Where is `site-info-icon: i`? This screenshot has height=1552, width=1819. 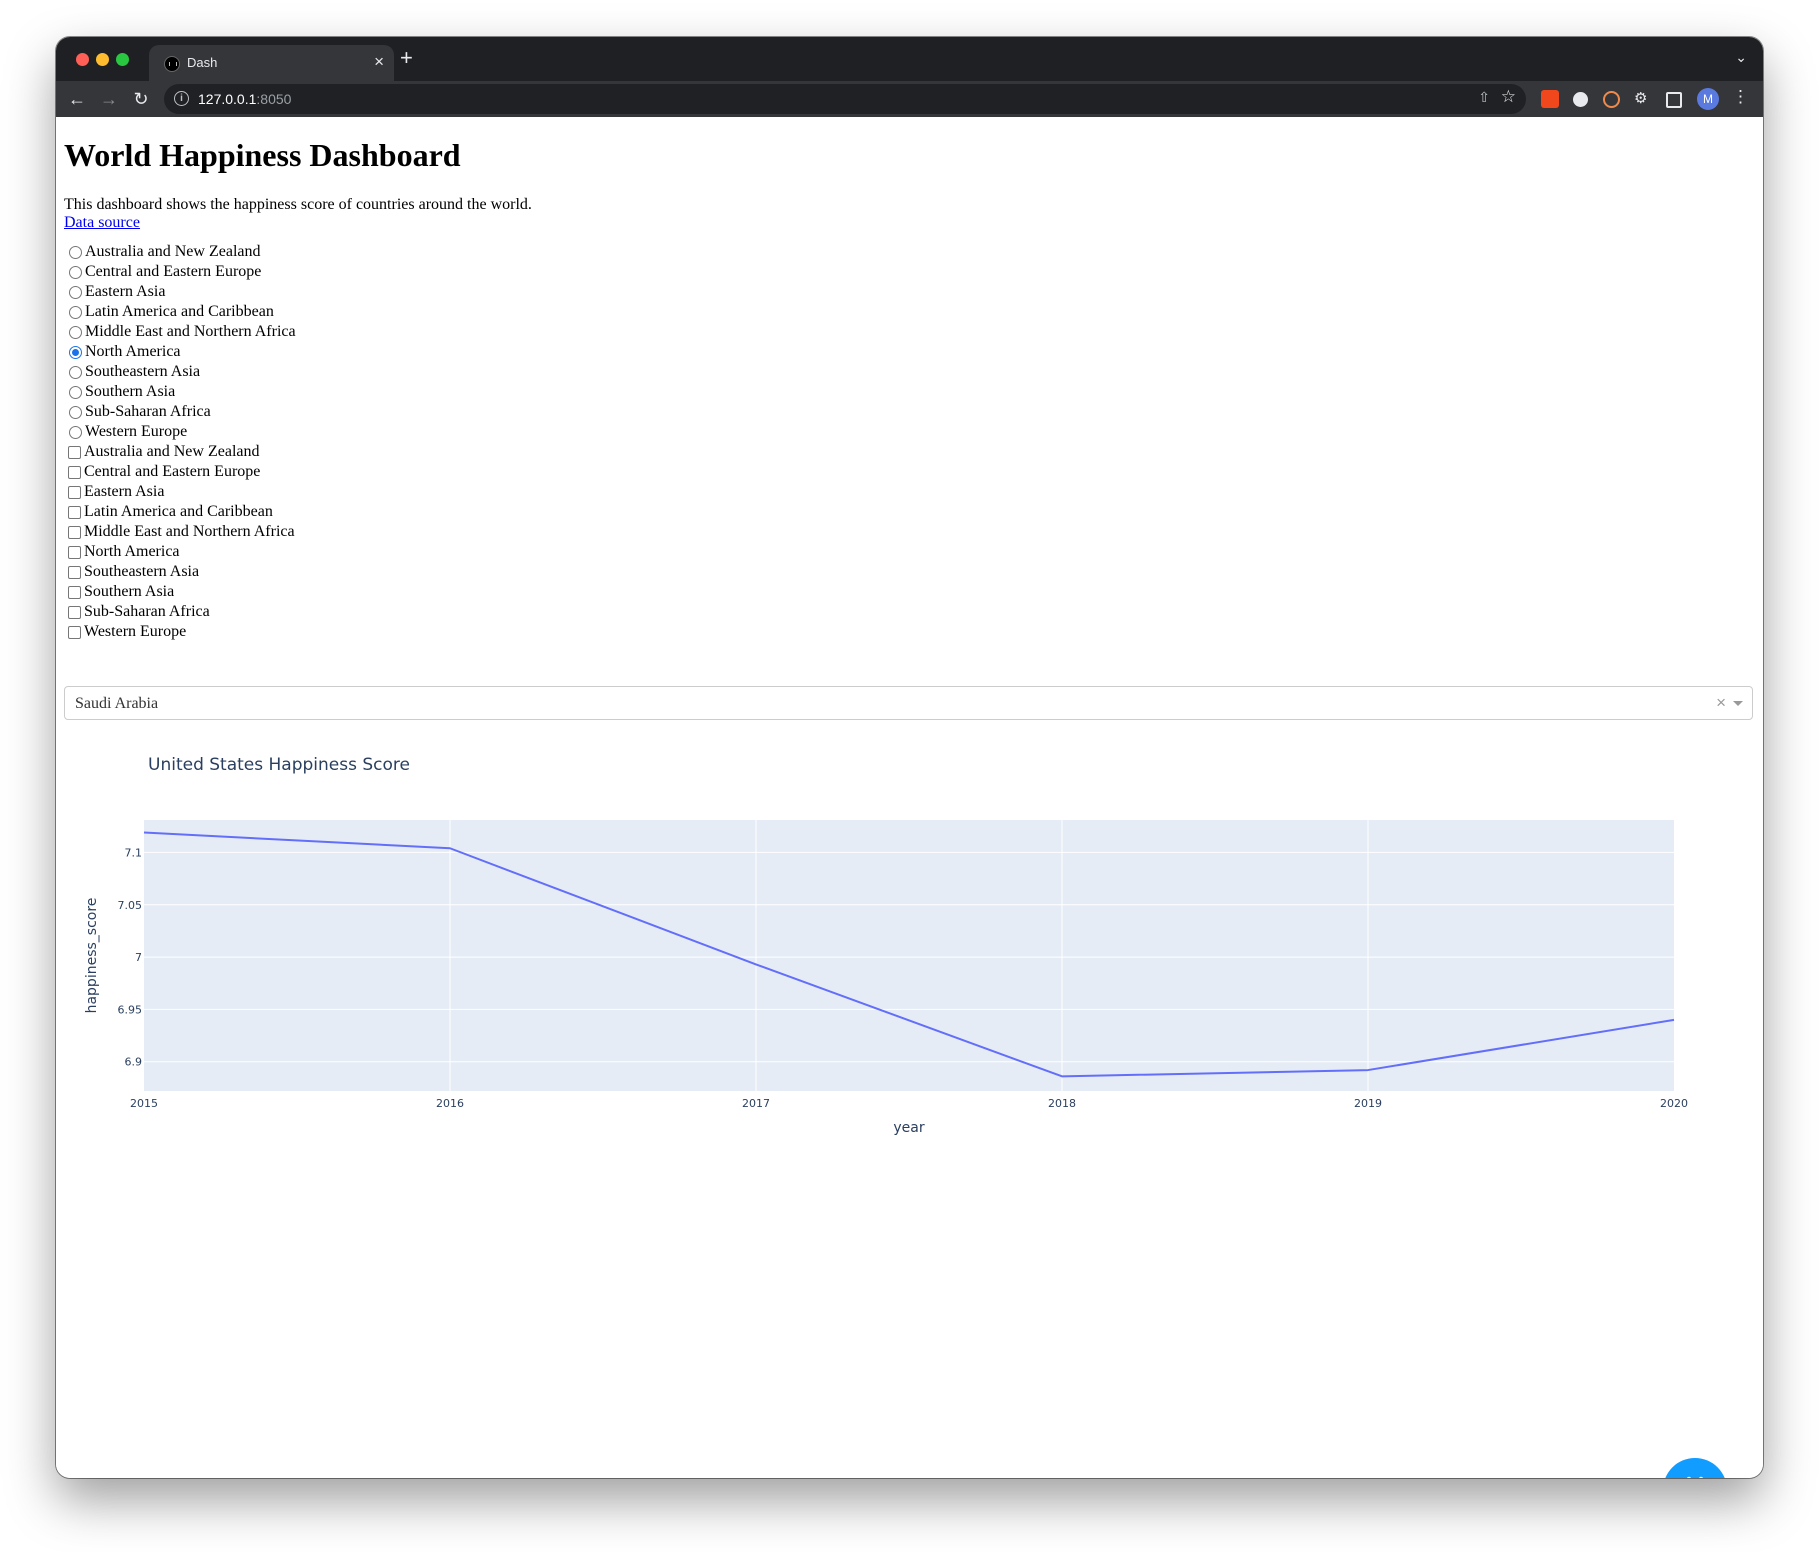
site-info-icon: i is located at coordinates (181, 98).